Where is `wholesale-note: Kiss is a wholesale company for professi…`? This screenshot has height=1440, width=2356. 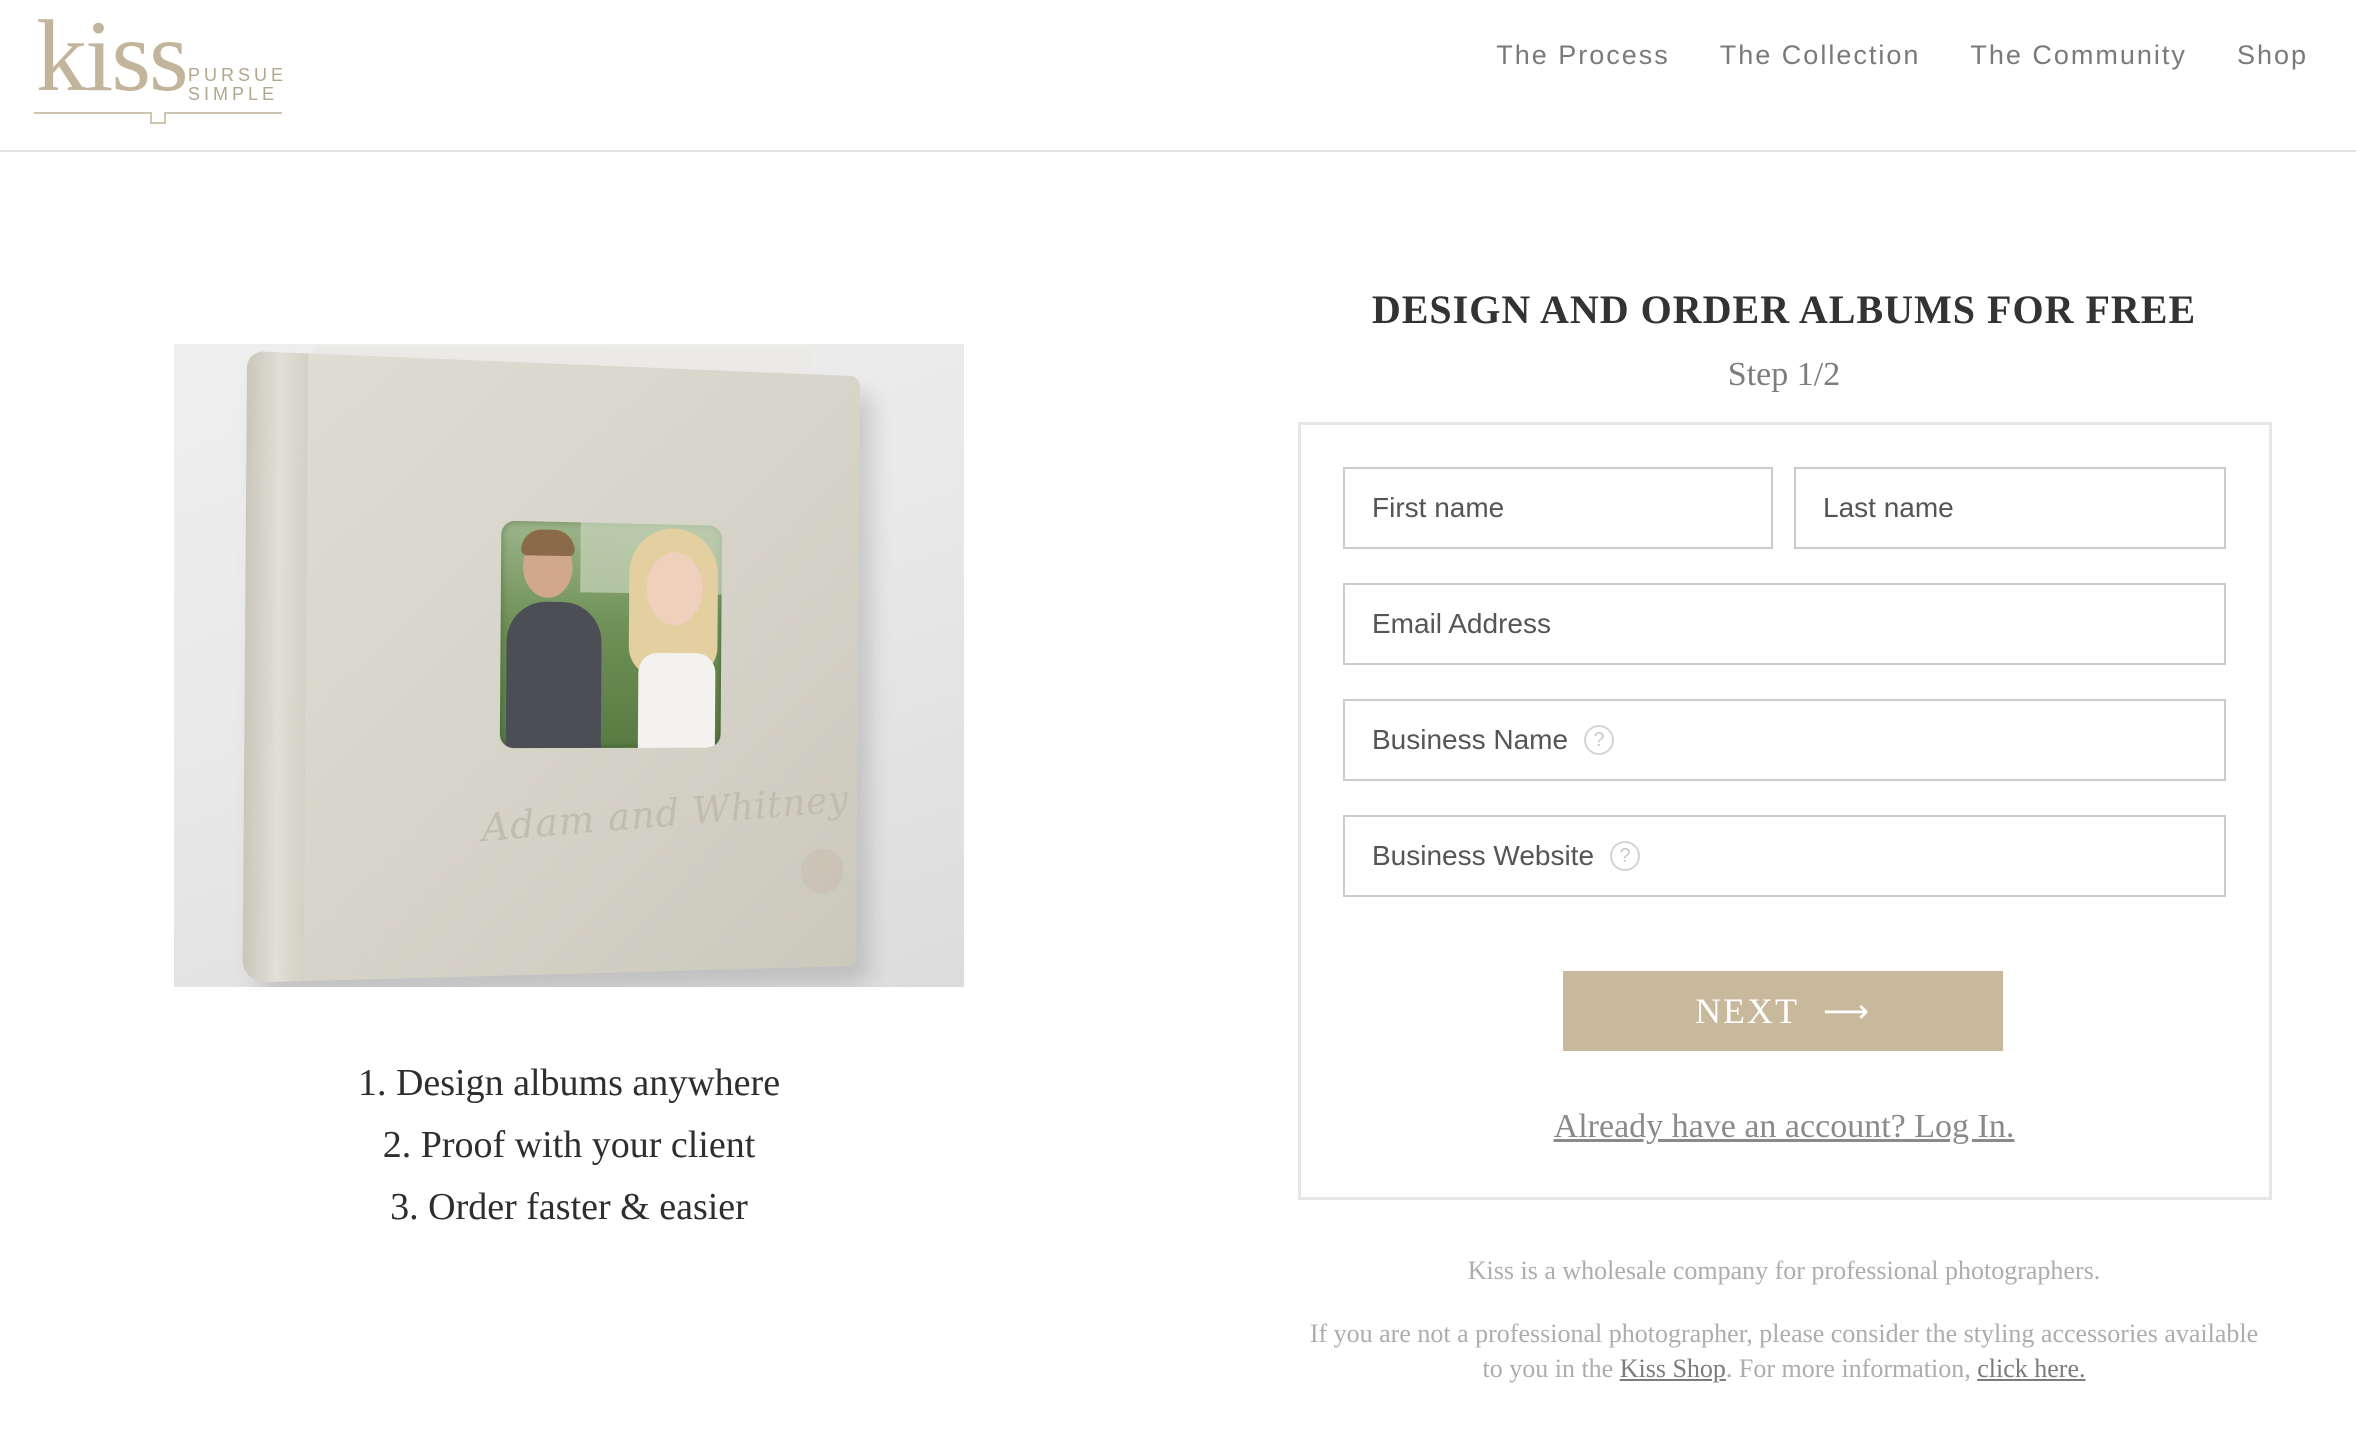
wholesale-note: Kiss is a wholesale company for professi… is located at coordinates (1784, 1271).